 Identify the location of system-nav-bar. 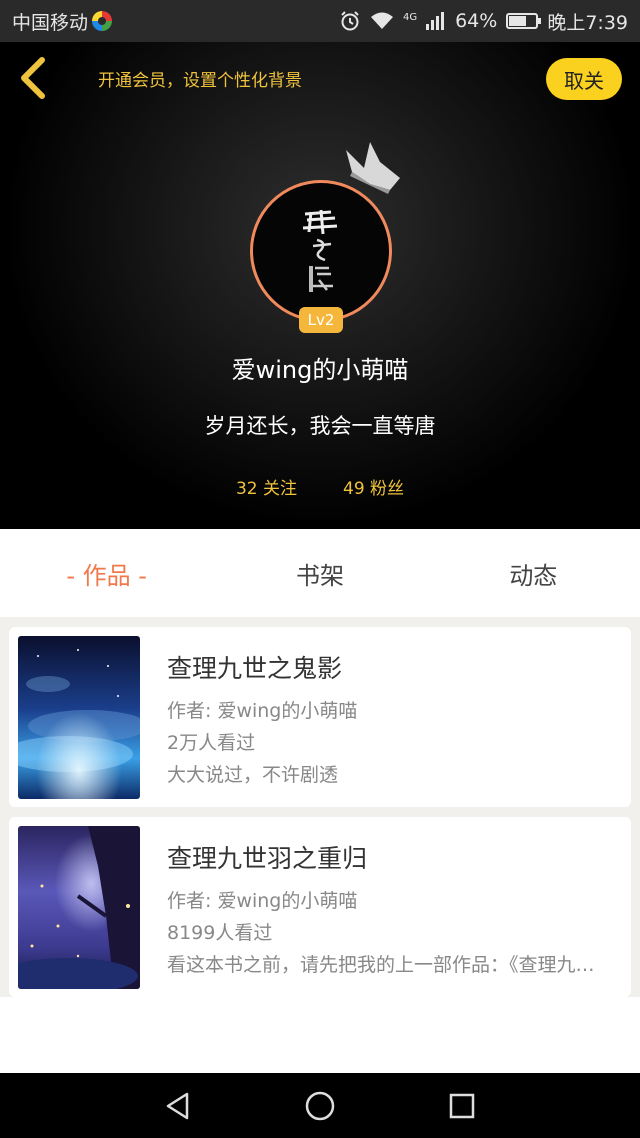
(320, 1105).